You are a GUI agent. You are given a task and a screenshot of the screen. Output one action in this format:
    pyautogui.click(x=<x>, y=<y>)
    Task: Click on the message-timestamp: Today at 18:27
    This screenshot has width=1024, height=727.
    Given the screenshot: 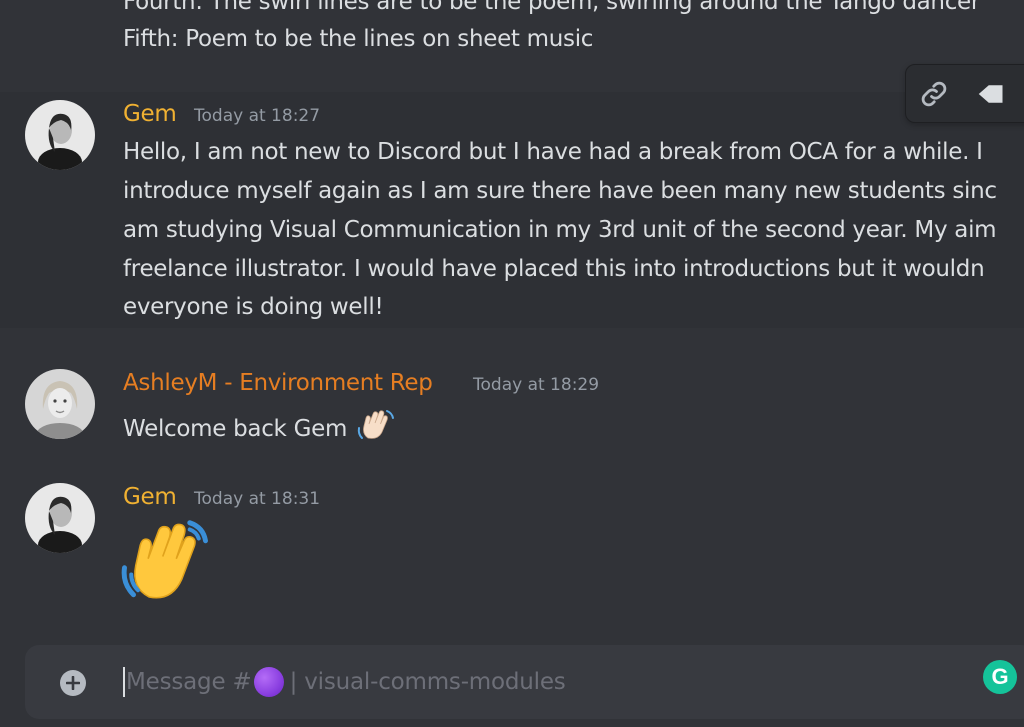 What is the action you would take?
    pyautogui.click(x=257, y=116)
    